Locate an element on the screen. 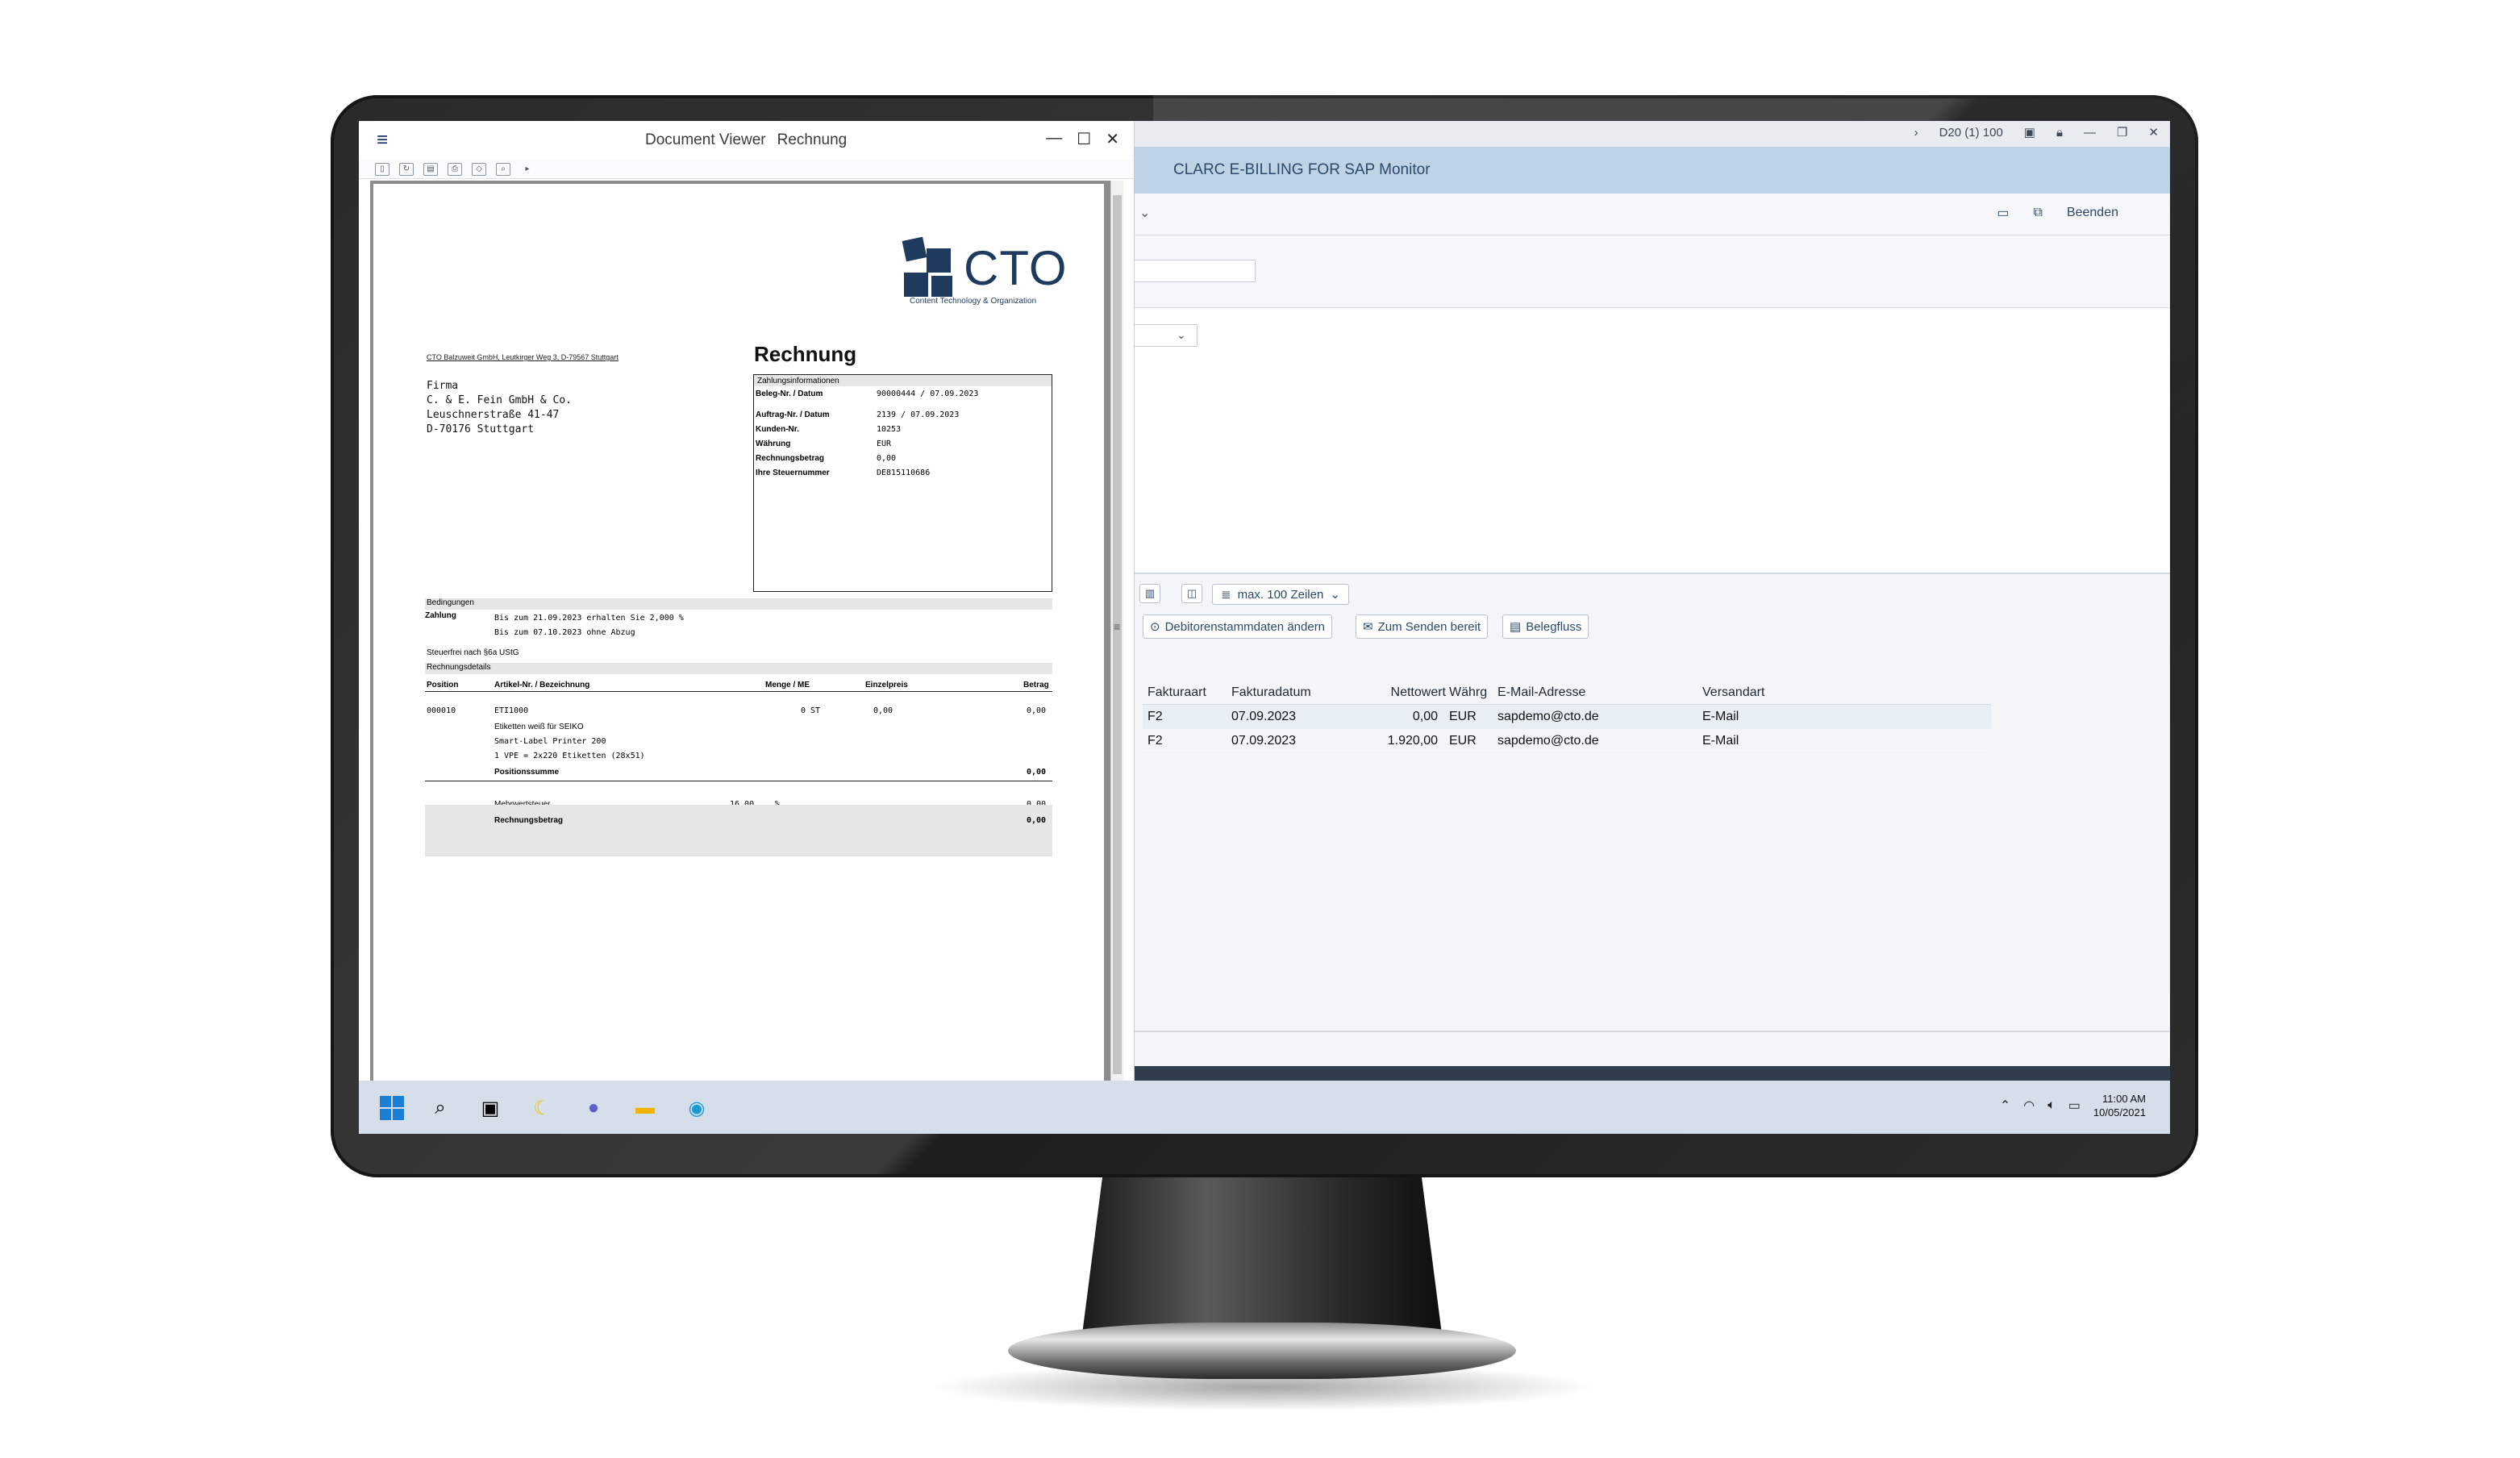 The width and height of the screenshot is (2520, 1458). grip-icon: ≡ is located at coordinates (1117, 626).